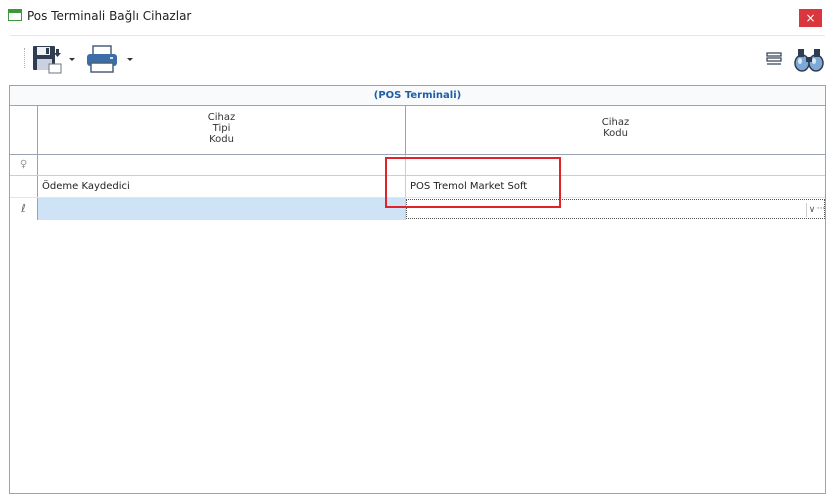 The image size is (829, 502). What do you see at coordinates (414, 59) in the screenshot?
I see `toolbar` at bounding box center [414, 59].